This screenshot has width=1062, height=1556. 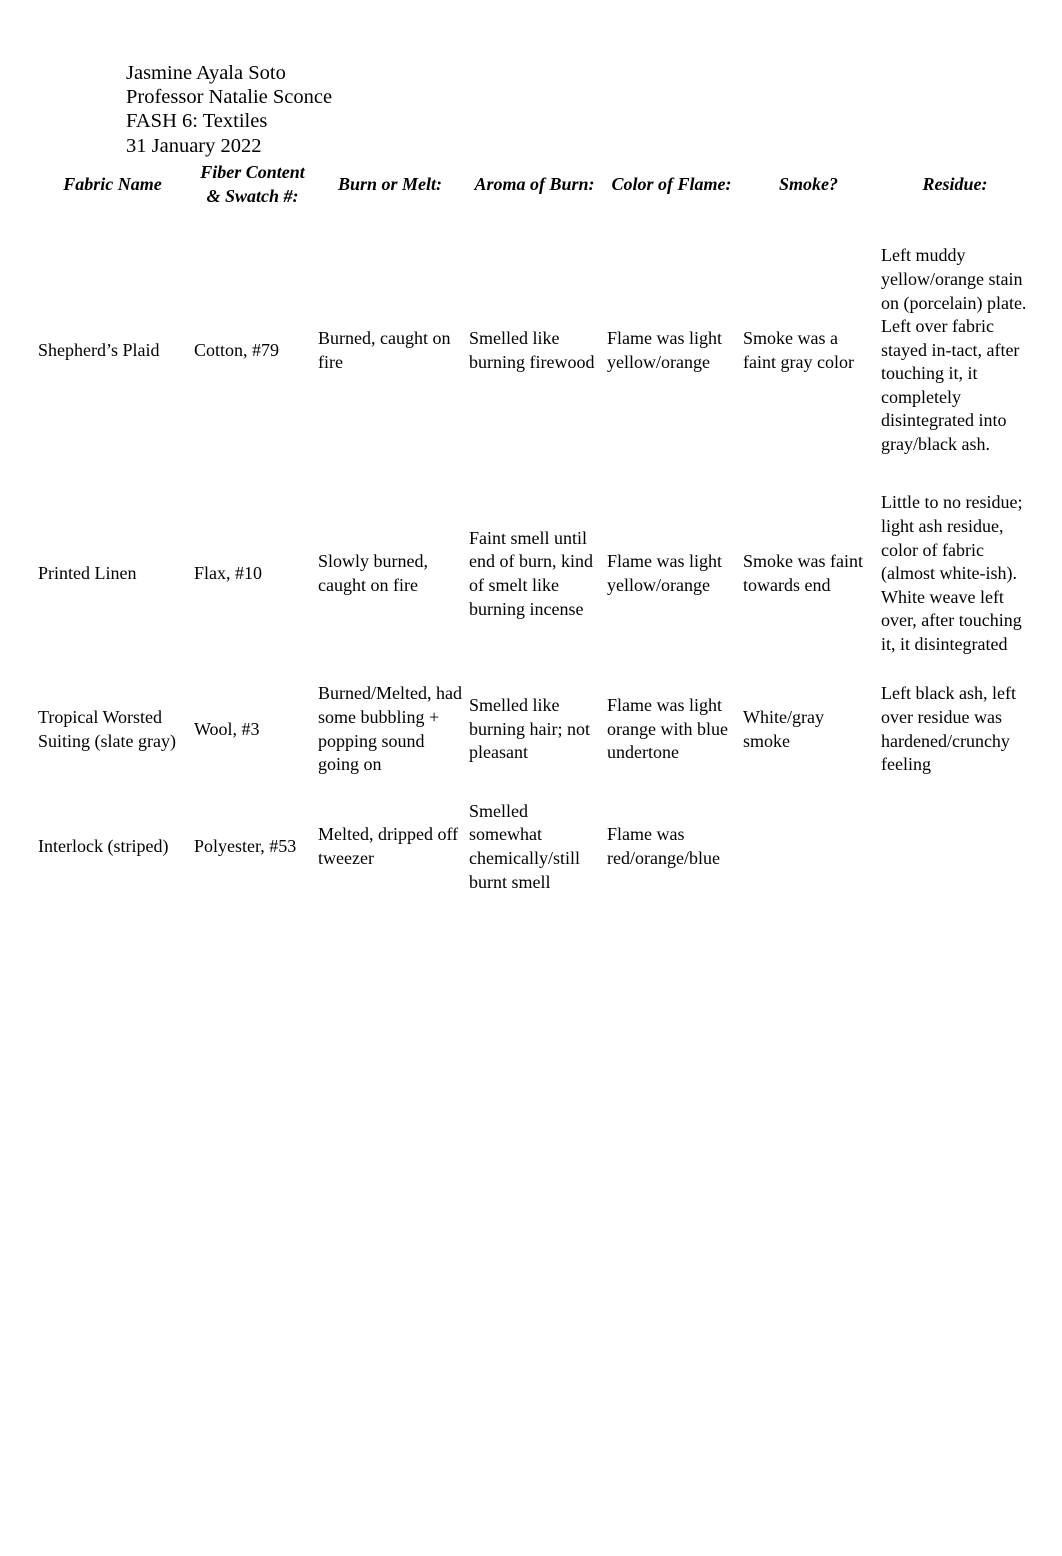 I want to click on cell-smoke: Smoke was faint towards end, so click(x=803, y=573).